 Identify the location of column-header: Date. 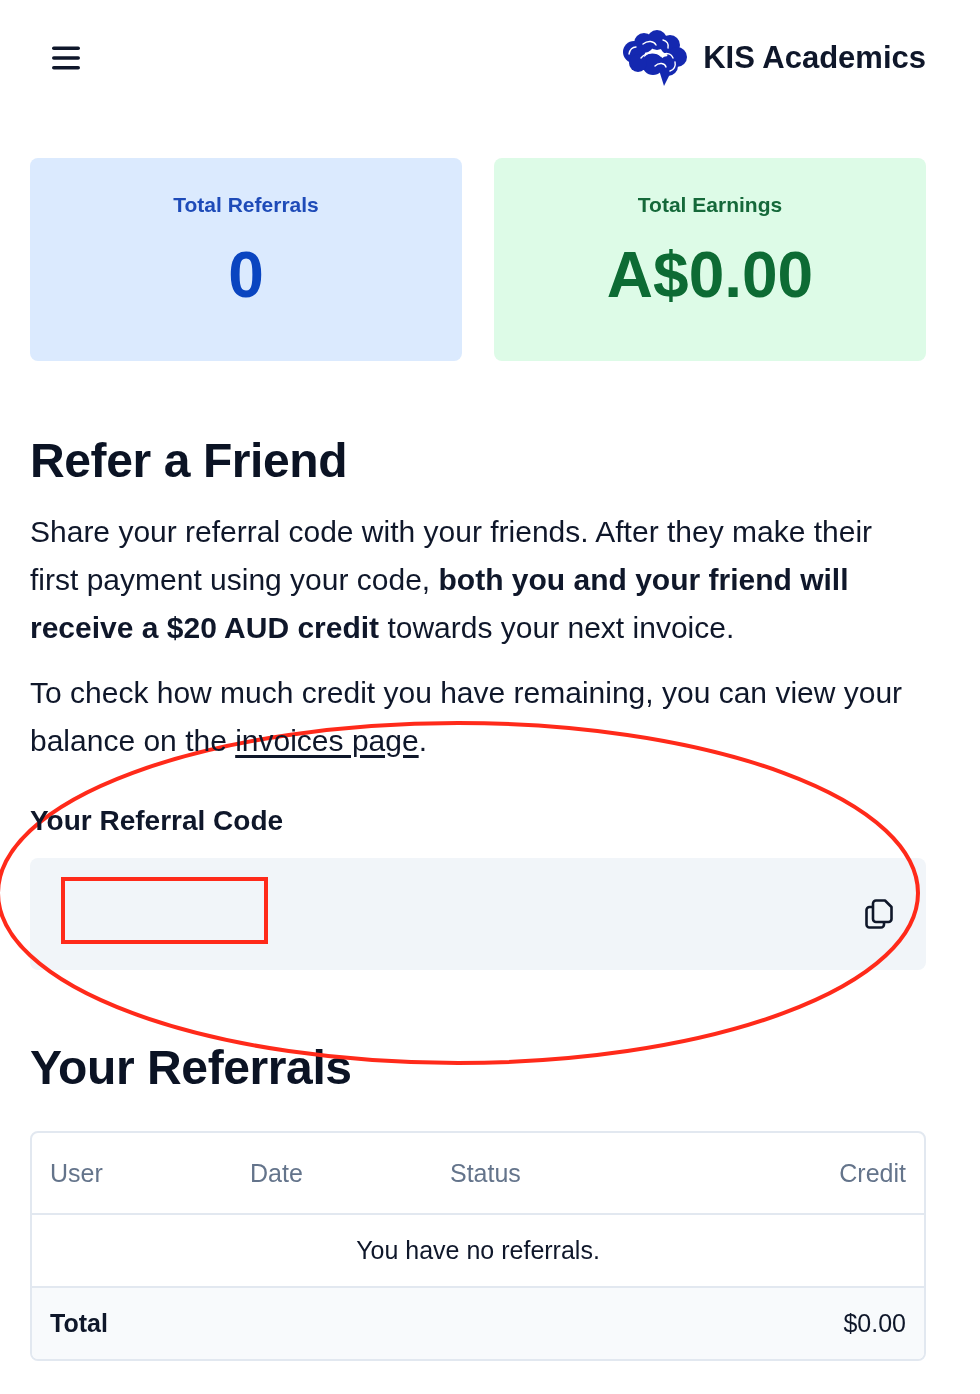
(332, 1173).